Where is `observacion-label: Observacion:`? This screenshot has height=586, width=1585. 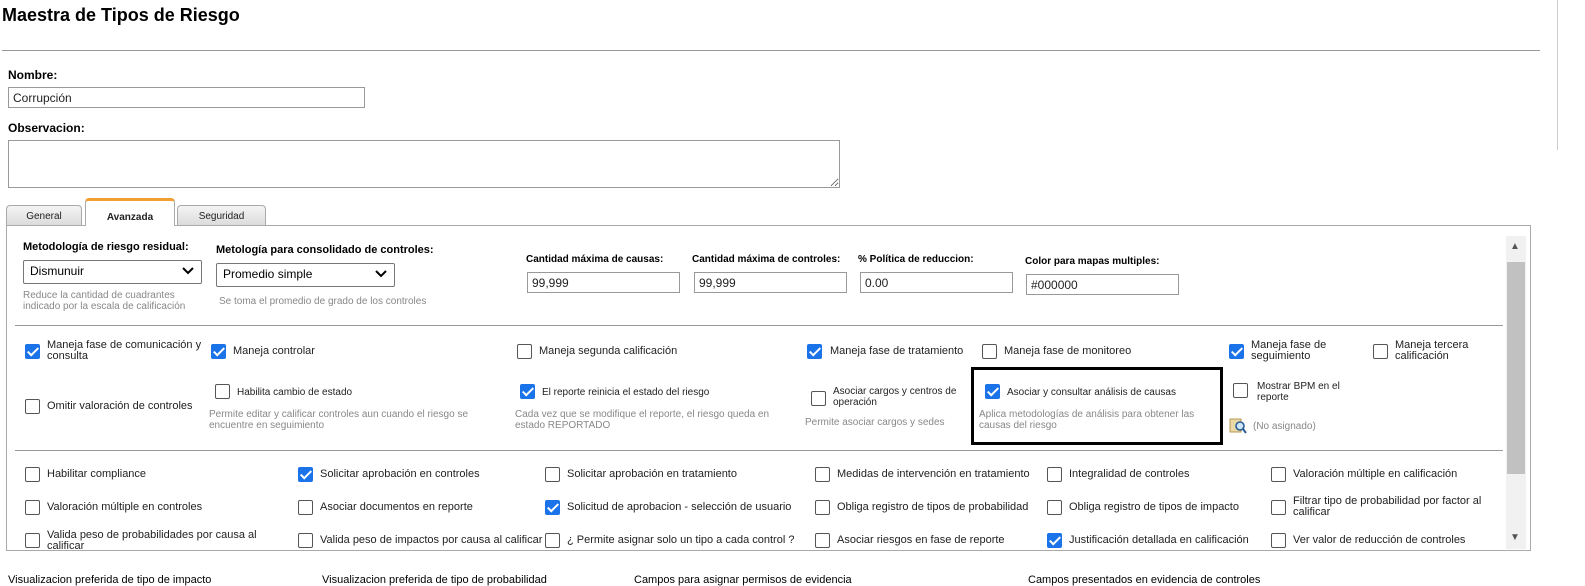 observacion-label: Observacion: is located at coordinates (46, 128).